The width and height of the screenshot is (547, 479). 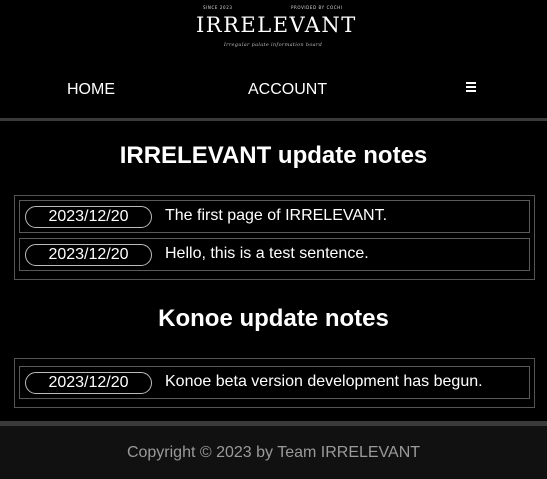 I want to click on note-text: The first page of IRRELEVANT., so click(x=276, y=215).